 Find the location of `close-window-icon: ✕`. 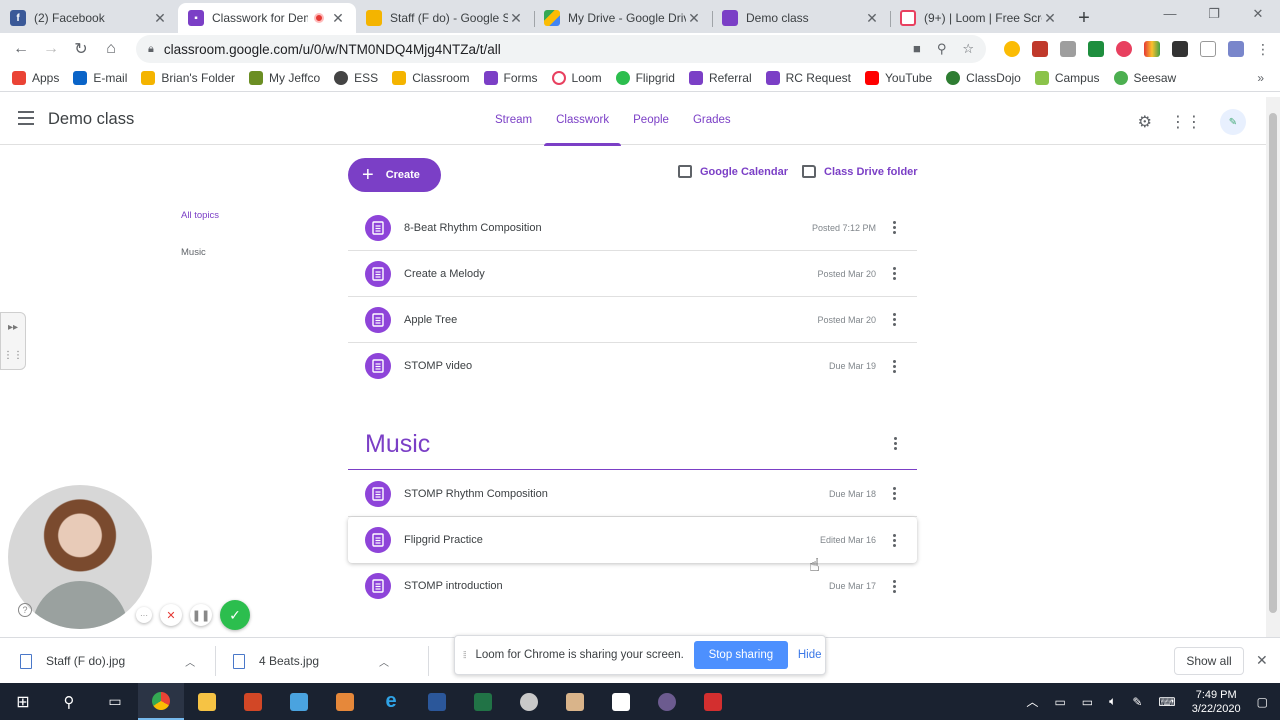

close-window-icon: ✕ is located at coordinates (1258, 15).